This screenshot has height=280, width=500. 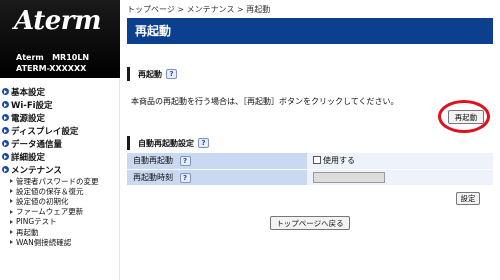 I want to click on nav-item-label: 基本設定, so click(x=28, y=92).